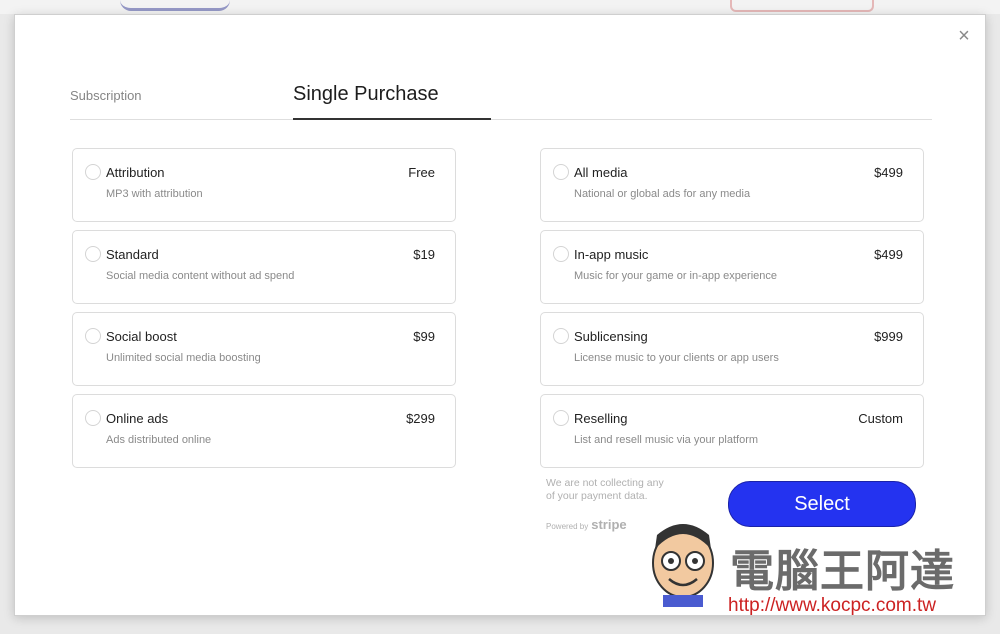  Describe the element at coordinates (264, 185) in the screenshot. I see `option-attribution: Attribution MP3 with attribution Free` at that location.